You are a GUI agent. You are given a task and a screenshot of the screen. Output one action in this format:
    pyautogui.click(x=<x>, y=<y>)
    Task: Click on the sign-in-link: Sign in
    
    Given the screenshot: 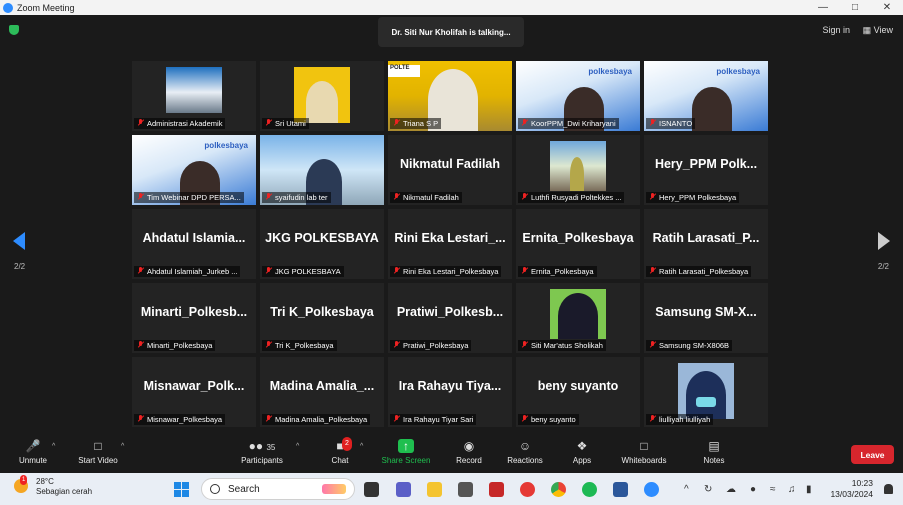 What is the action you would take?
    pyautogui.click(x=836, y=30)
    